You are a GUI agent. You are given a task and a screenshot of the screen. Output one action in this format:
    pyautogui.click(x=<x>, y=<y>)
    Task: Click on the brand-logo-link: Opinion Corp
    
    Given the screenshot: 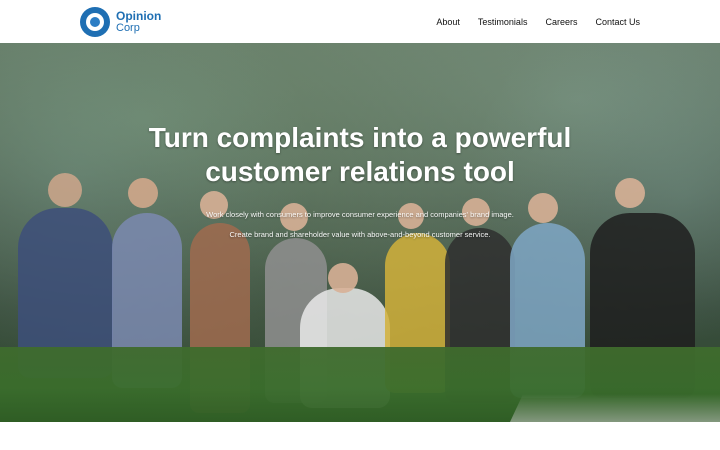 What is the action you would take?
    pyautogui.click(x=120, y=21)
    